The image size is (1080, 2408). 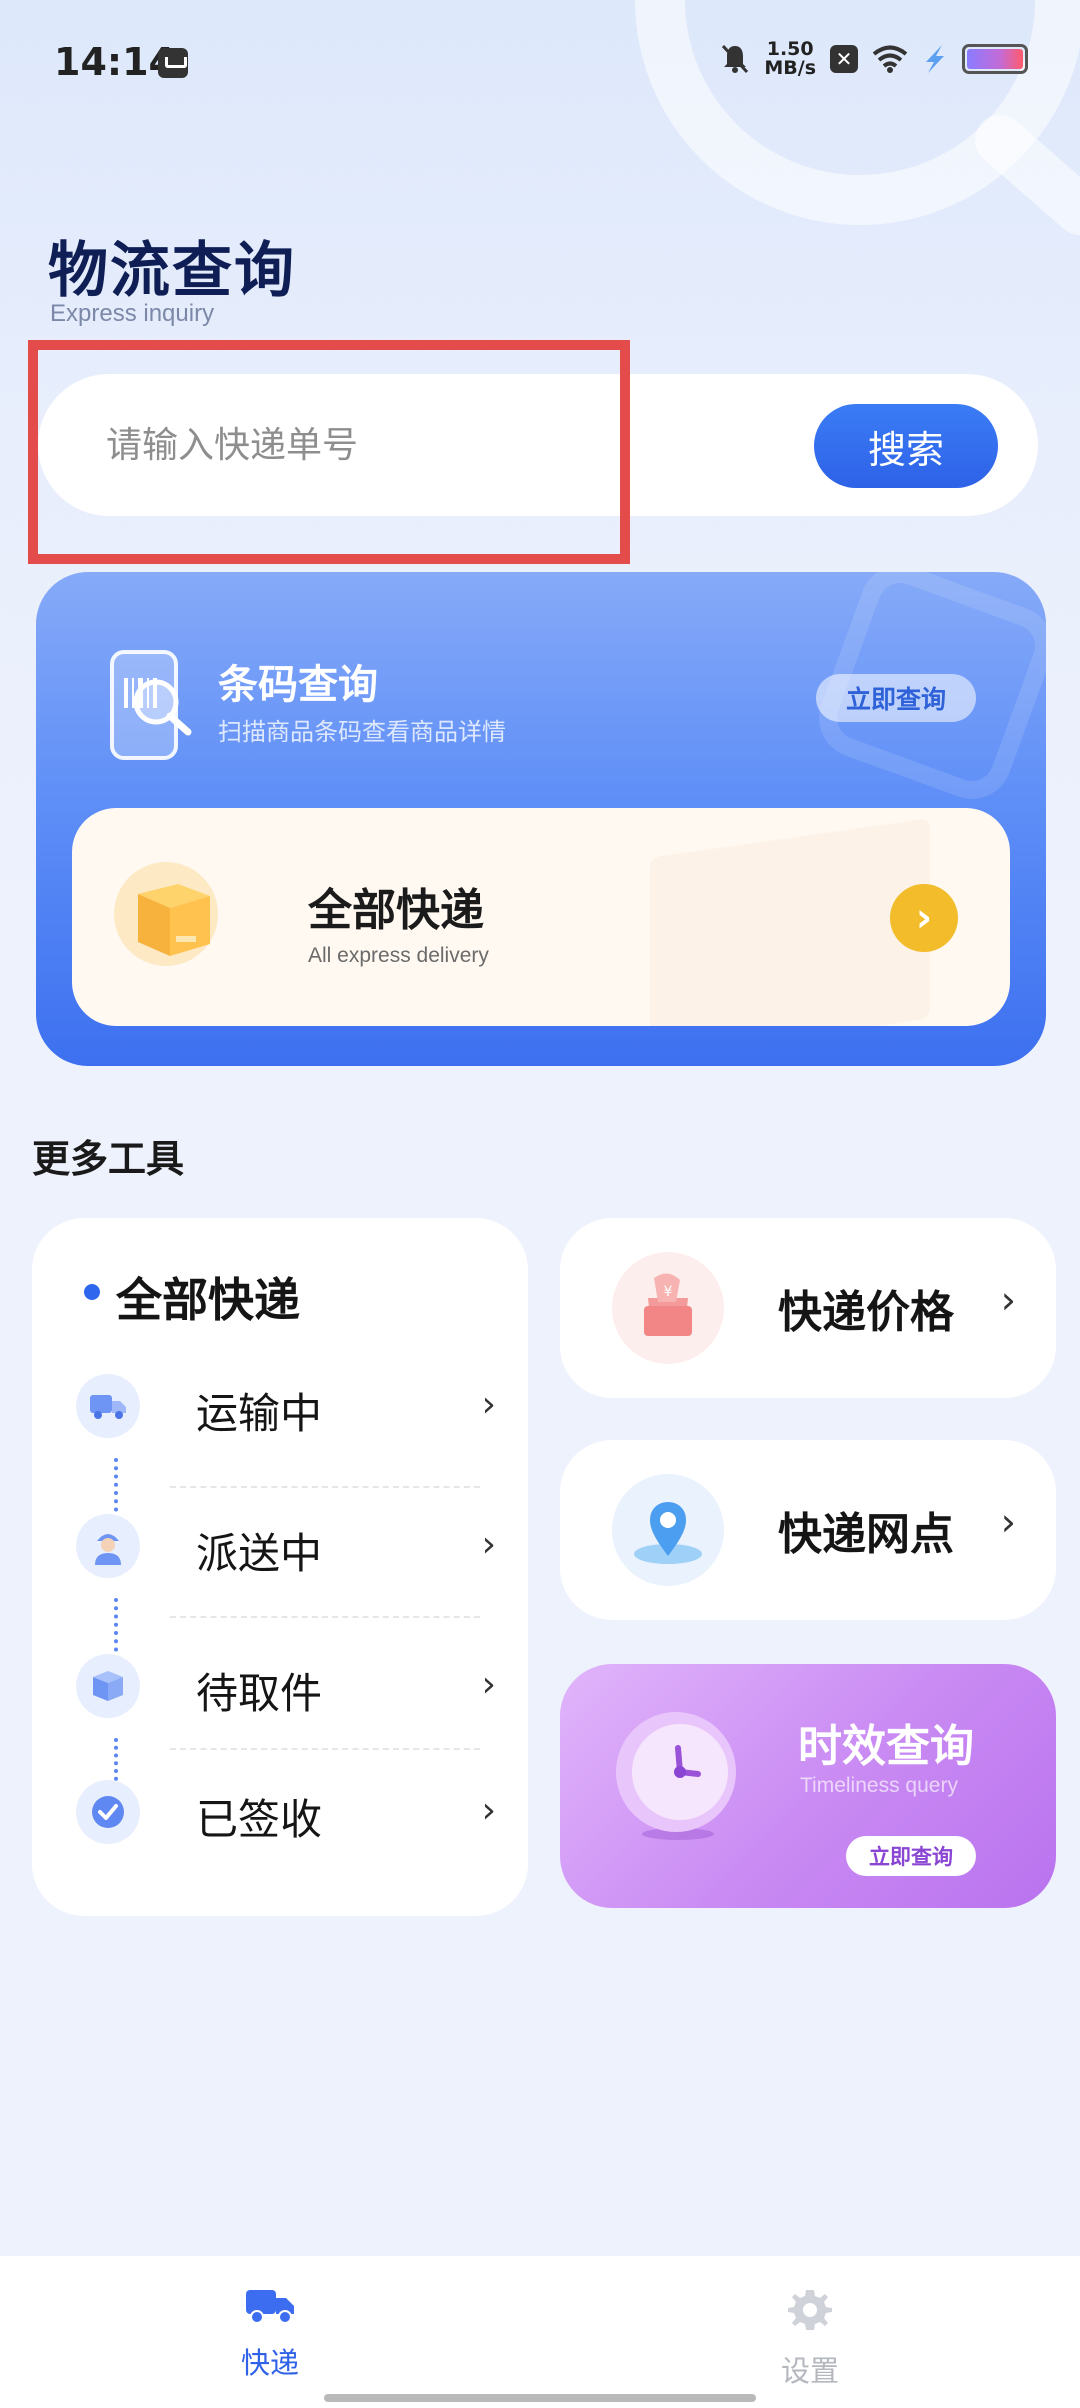 I want to click on express-price-label: 快递价格, so click(x=866, y=1312).